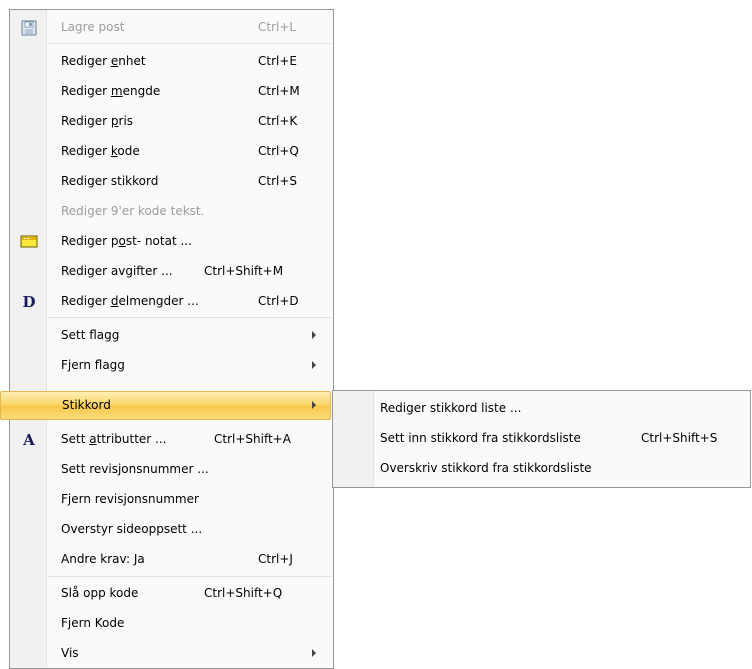 The height and width of the screenshot is (669, 752). I want to click on menu-item-rediger-delmengder: D Rediger delmengder ... Ctrl+D, so click(171, 301).